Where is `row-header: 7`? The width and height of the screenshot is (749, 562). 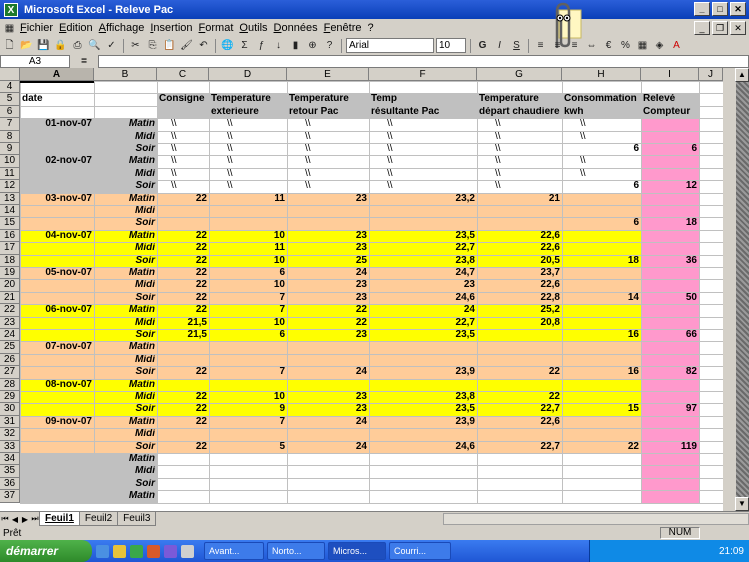
row-header: 7 is located at coordinates (10, 124).